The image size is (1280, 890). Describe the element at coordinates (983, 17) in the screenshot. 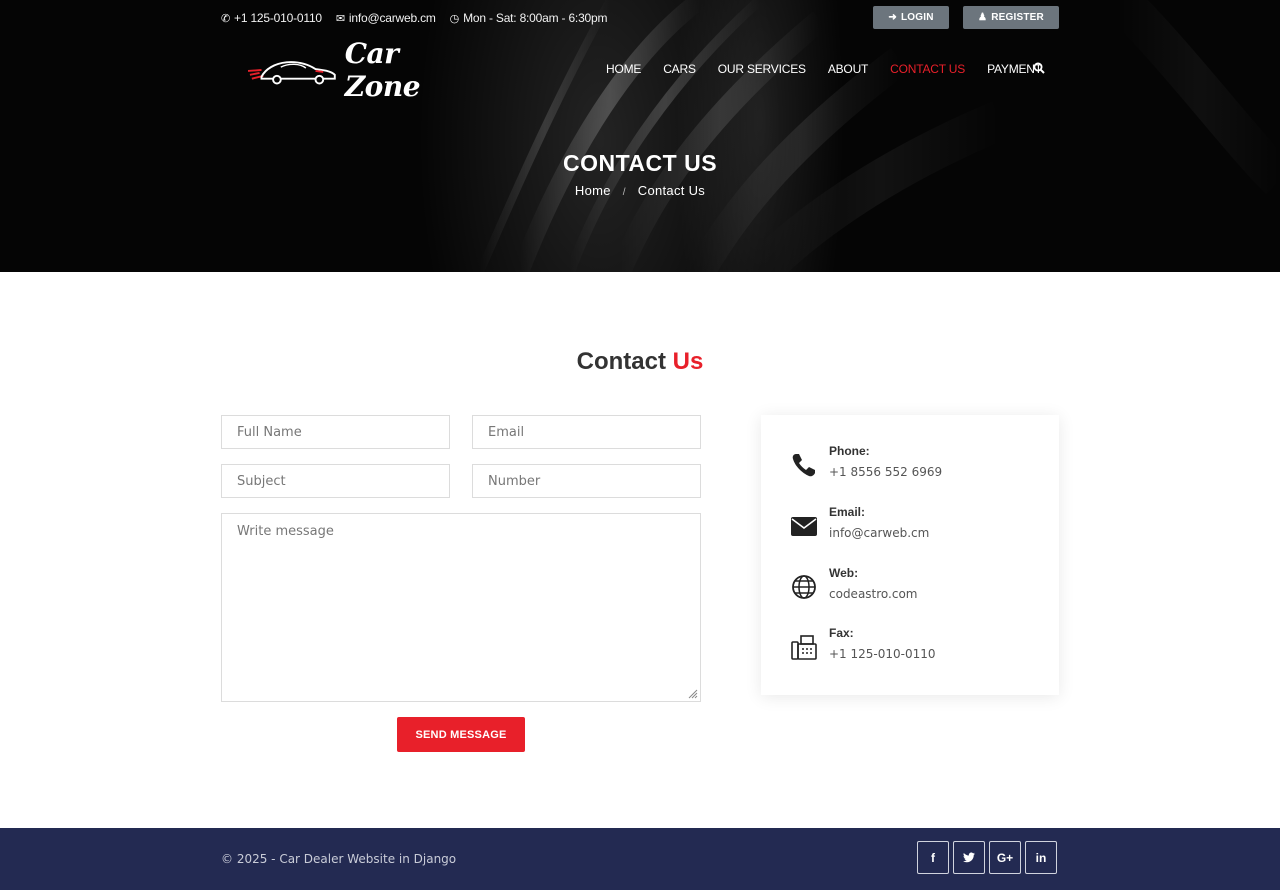

I see `user-plus-icon: ♟` at that location.